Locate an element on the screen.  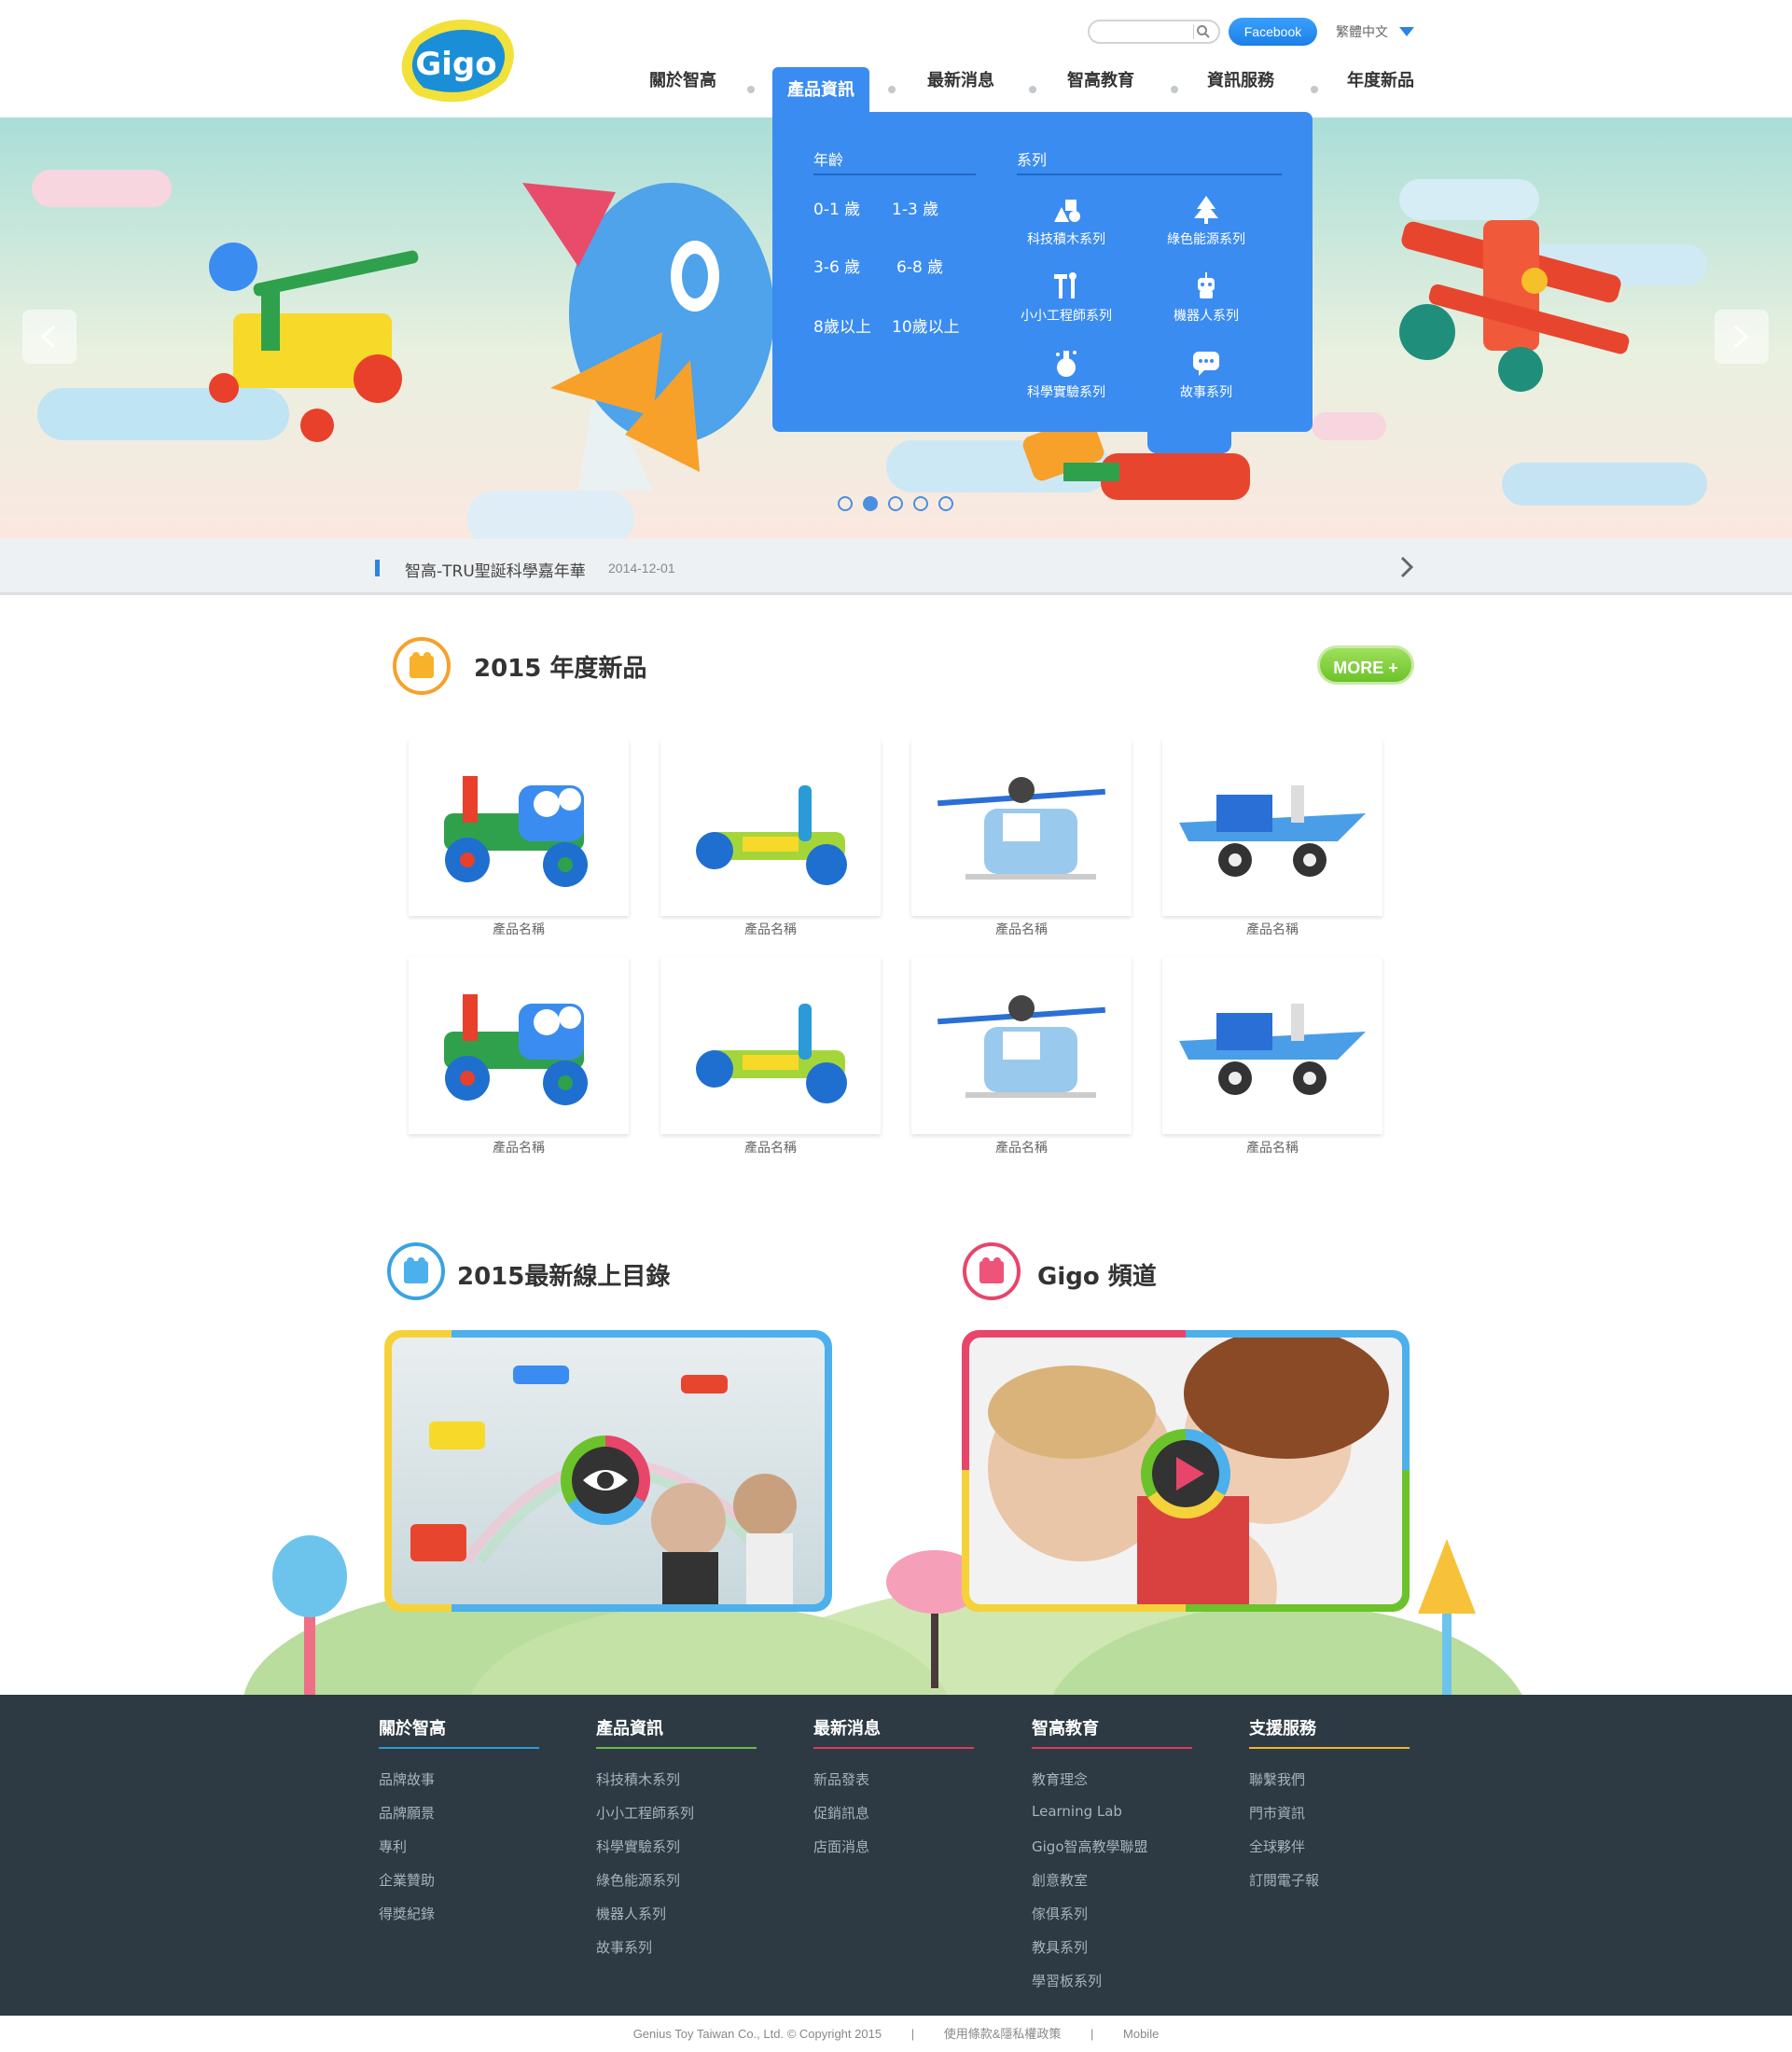
footer-link: 教育理念 is located at coordinates (1060, 1779).